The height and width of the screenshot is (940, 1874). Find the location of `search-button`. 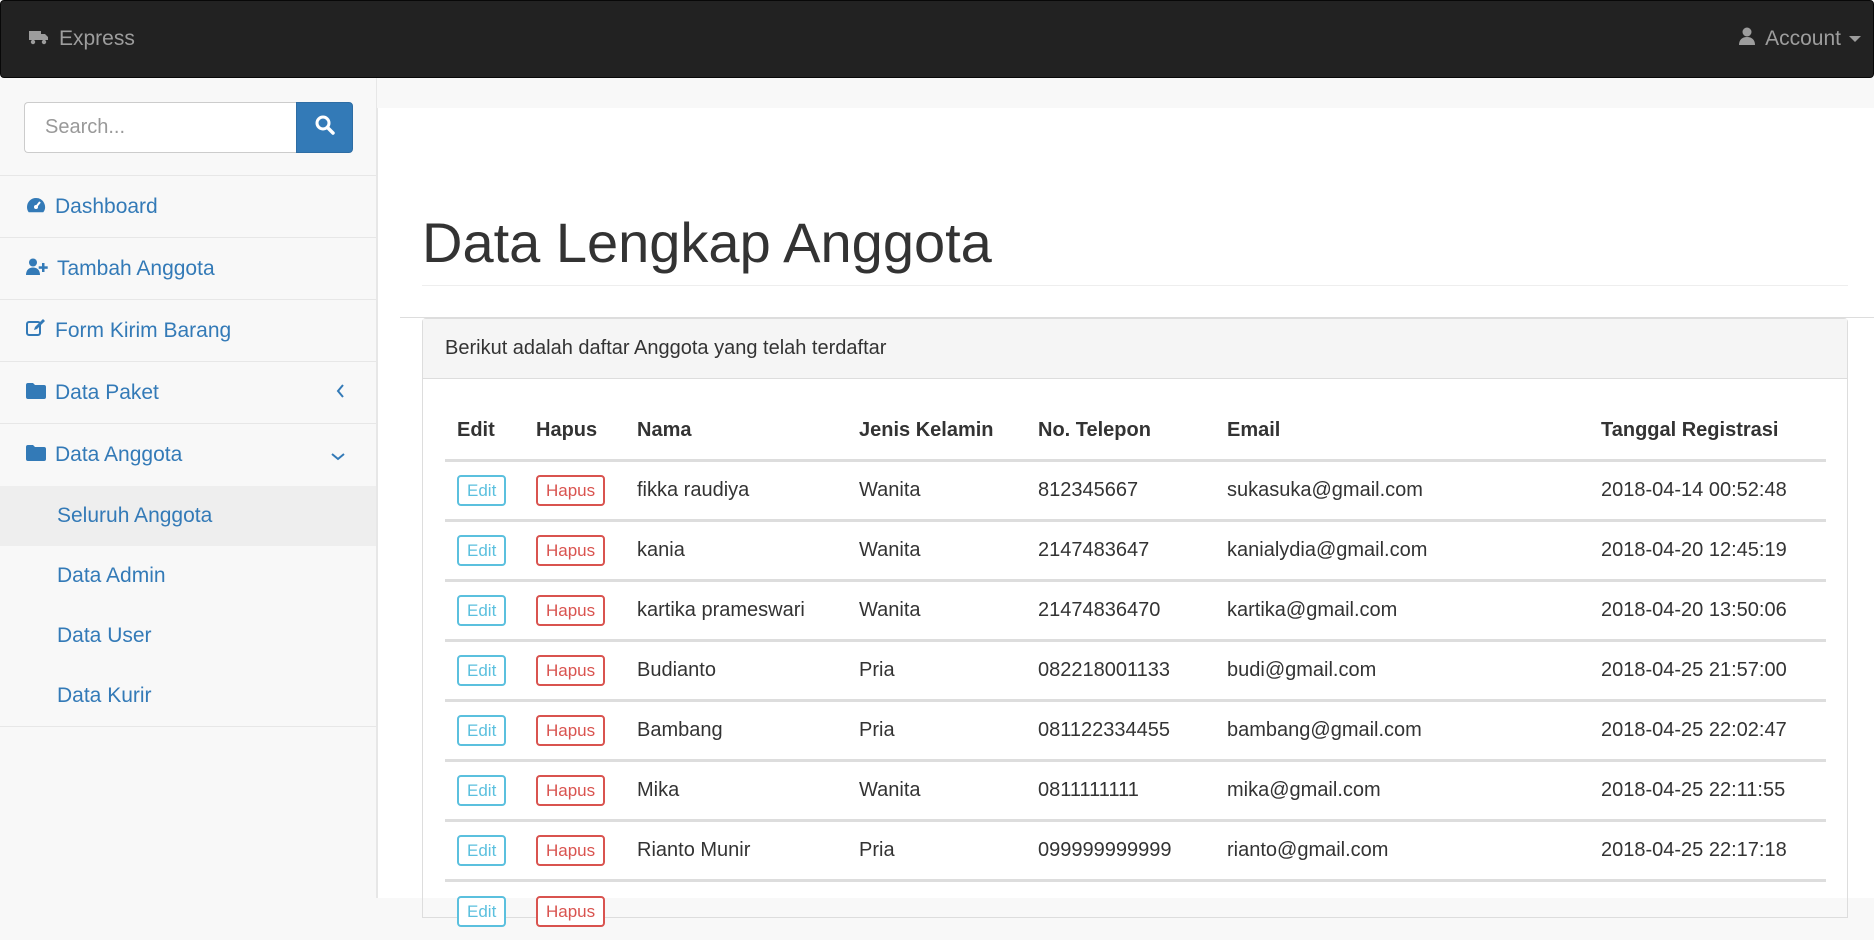

search-button is located at coordinates (324, 127).